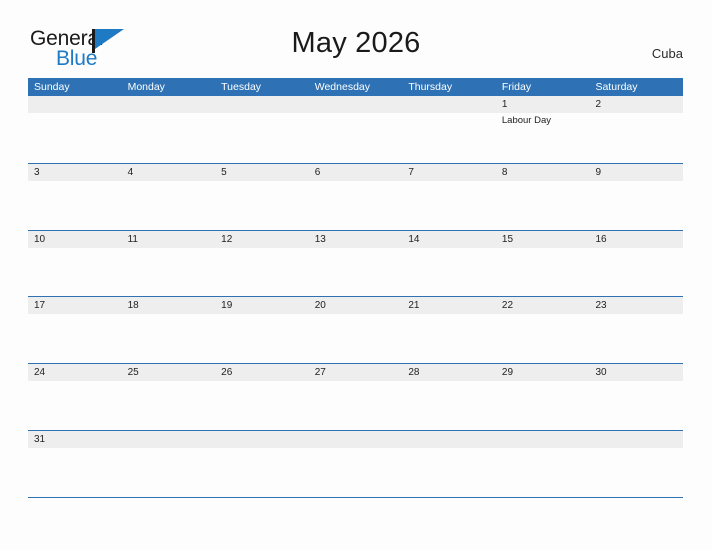  Describe the element at coordinates (262, 172) in the screenshot. I see `day-number: 5` at that location.